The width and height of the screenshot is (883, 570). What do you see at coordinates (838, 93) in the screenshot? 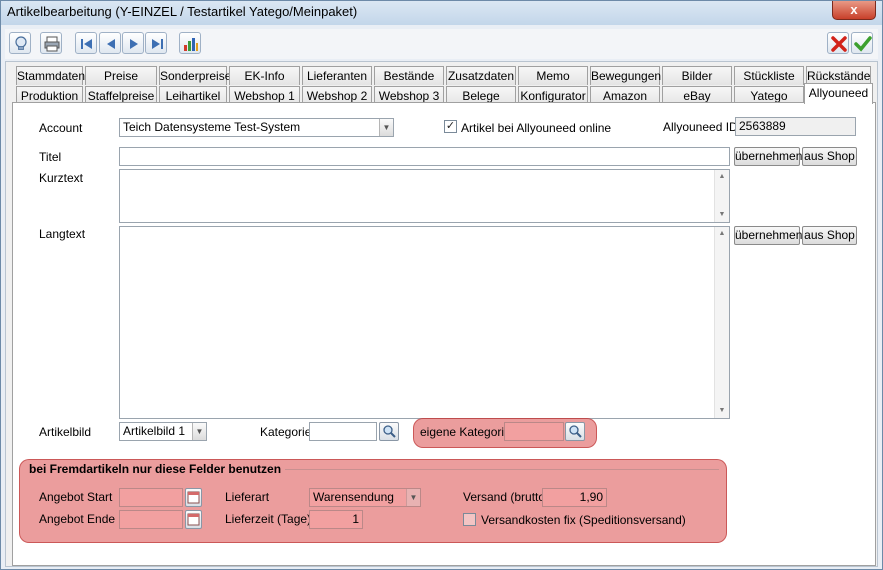
I see `tab-allyouneed: Allyouneed` at bounding box center [838, 93].